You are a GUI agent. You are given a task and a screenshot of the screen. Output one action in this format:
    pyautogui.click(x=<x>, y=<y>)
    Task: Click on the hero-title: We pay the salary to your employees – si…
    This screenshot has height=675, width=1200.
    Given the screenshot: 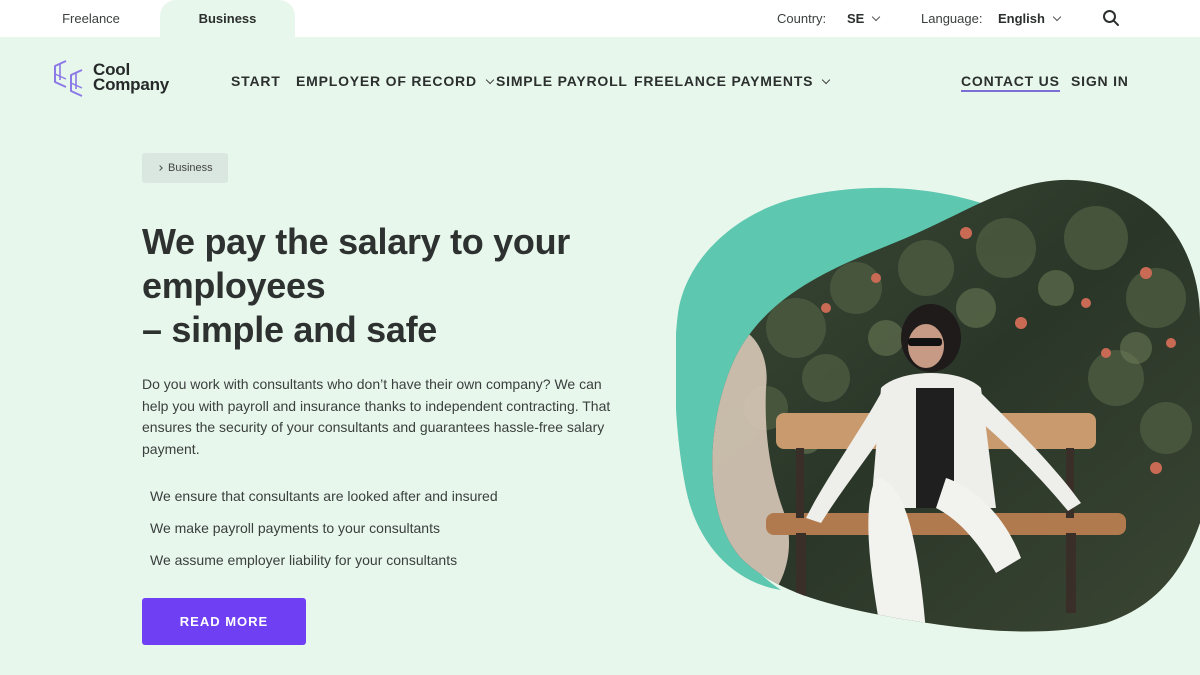 What is the action you would take?
    pyautogui.click(x=402, y=286)
    